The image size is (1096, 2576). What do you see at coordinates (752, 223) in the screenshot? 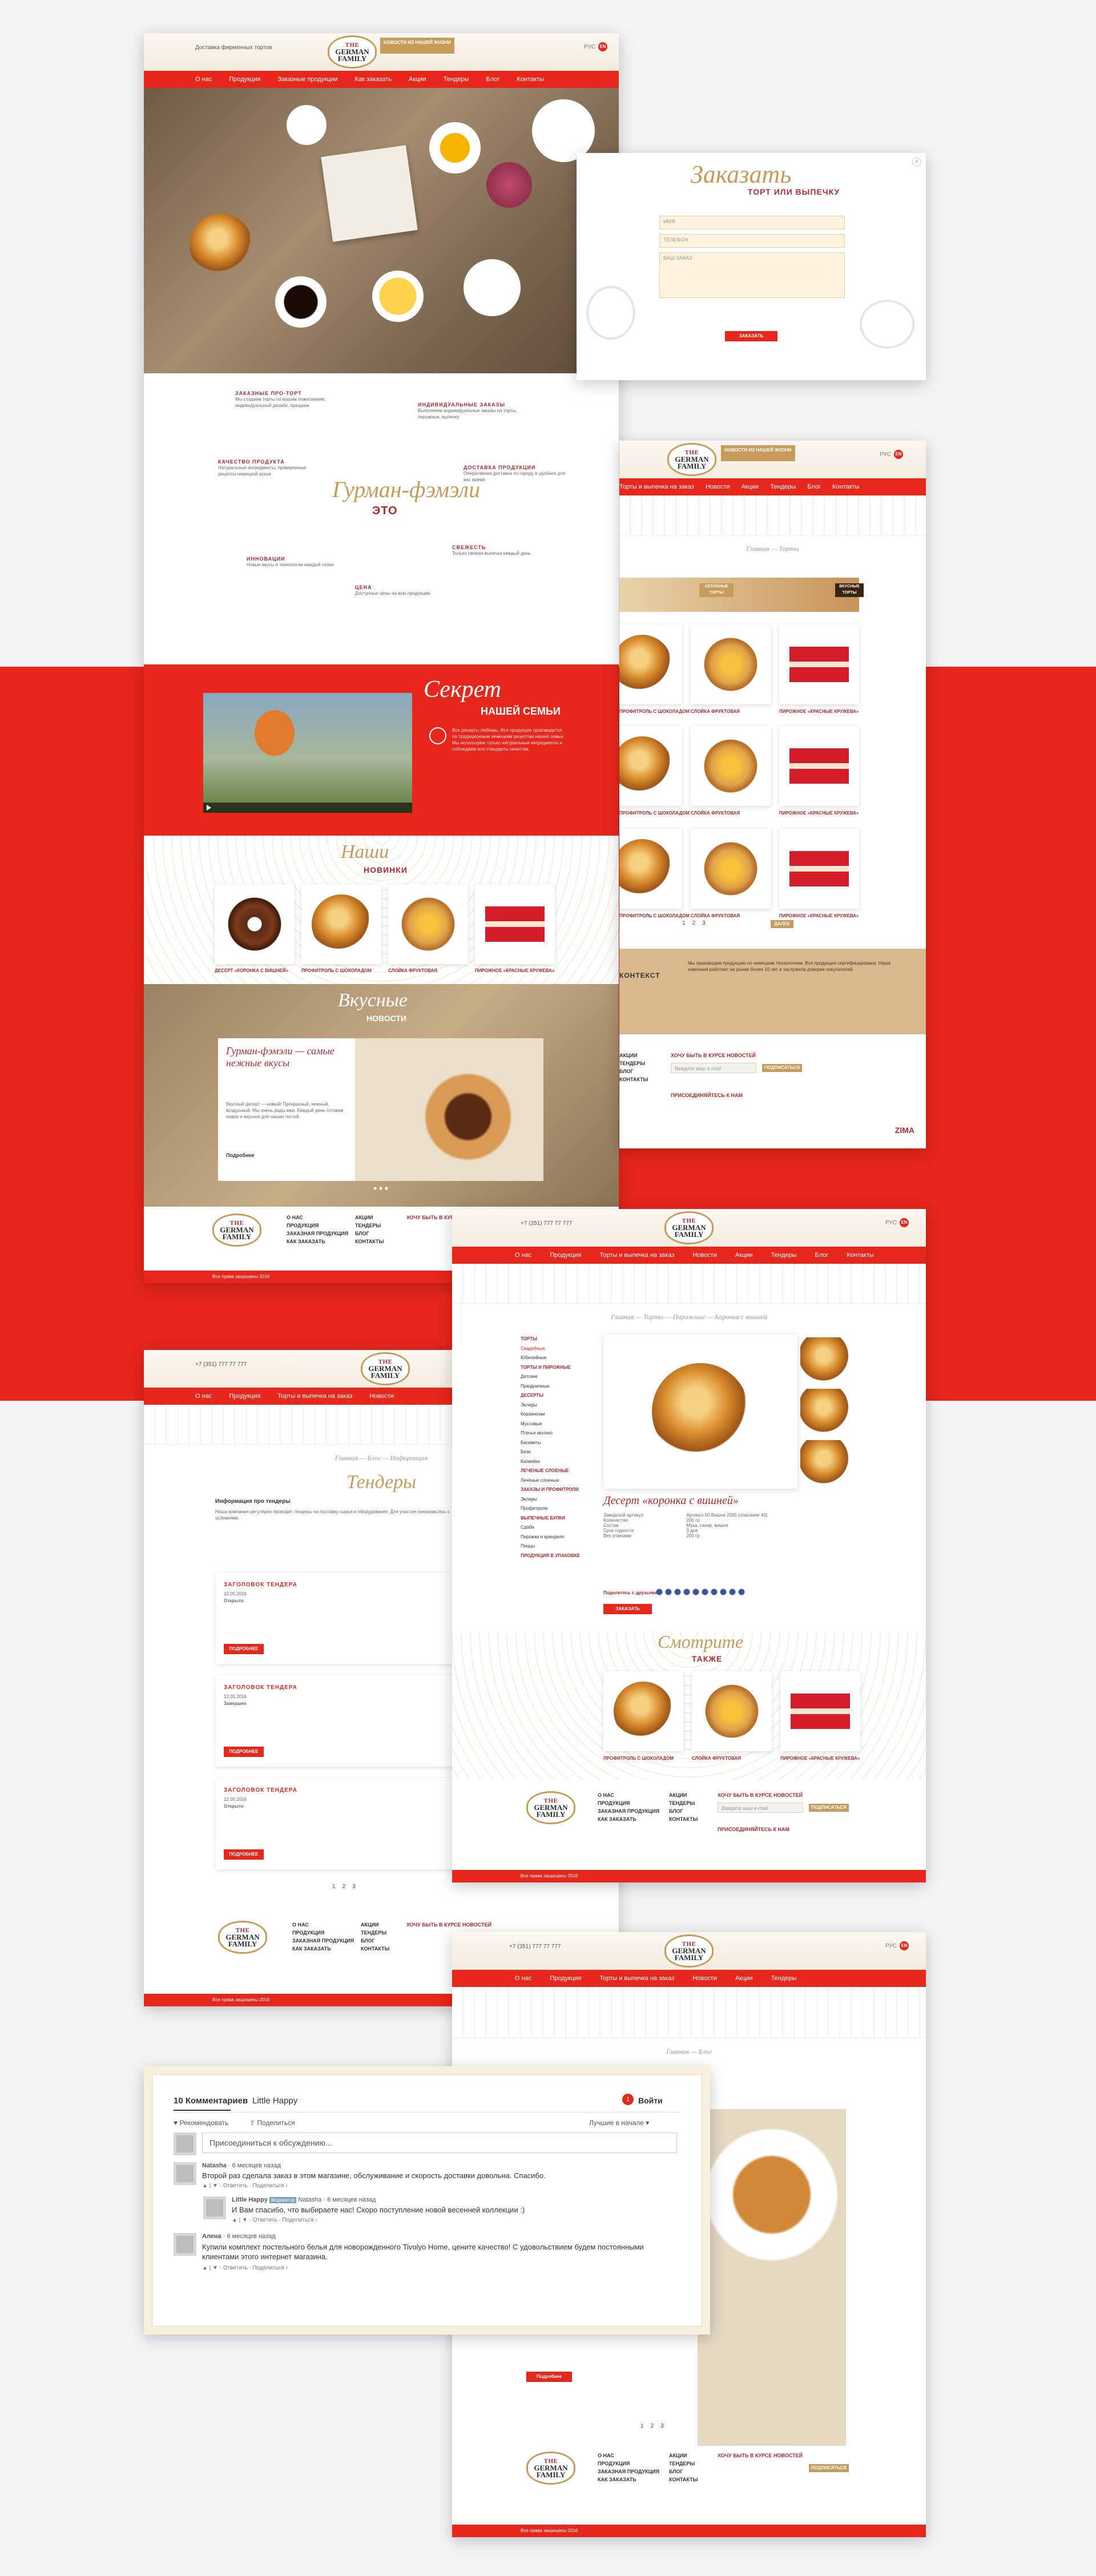
I see `name-input: ИМЯ` at bounding box center [752, 223].